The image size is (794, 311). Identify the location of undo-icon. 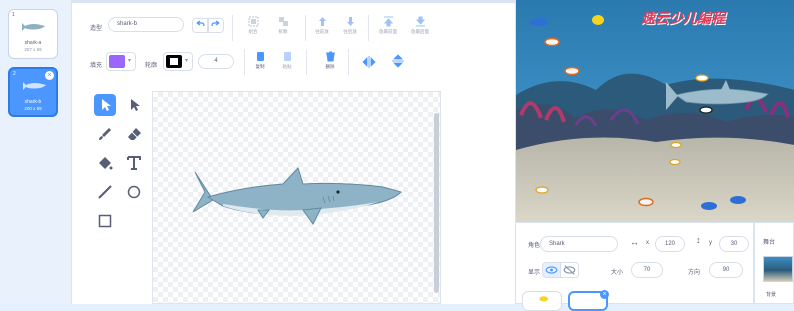
(200, 23).